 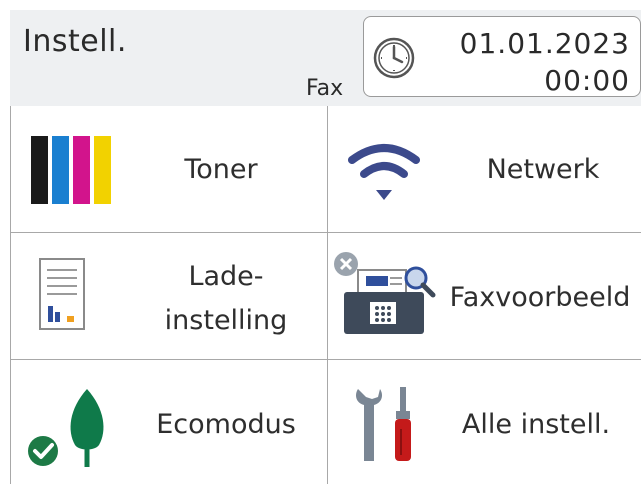 What do you see at coordinates (169, 297) in the screenshot?
I see `tray-setting-button: Lade- instelling` at bounding box center [169, 297].